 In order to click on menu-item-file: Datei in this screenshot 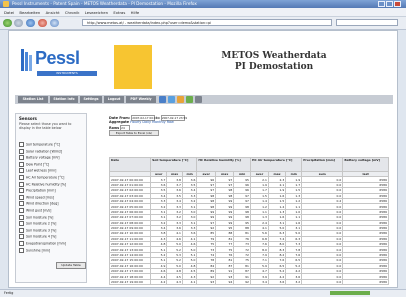, I will do `click(9, 12)`.